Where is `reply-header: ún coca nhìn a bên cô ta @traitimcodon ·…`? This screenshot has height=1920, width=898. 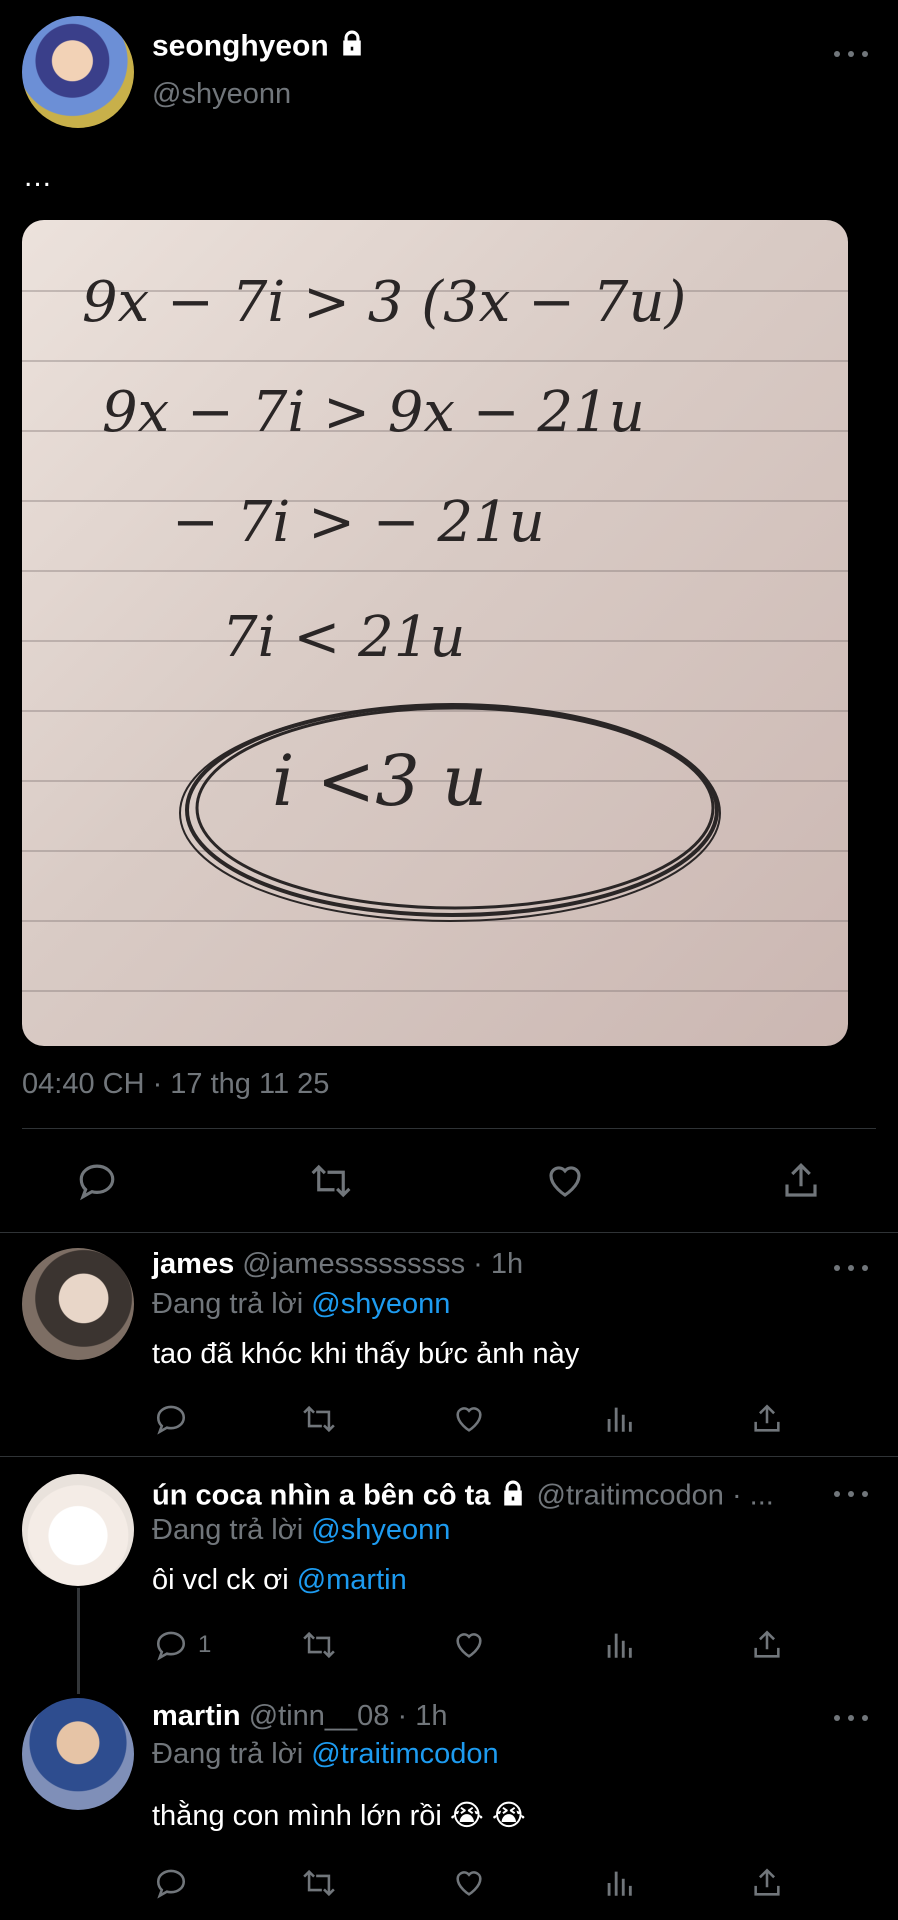
reply-header: ún coca nhìn a bên cô ta @traitimcodon ·… is located at coordinates (492, 1497).